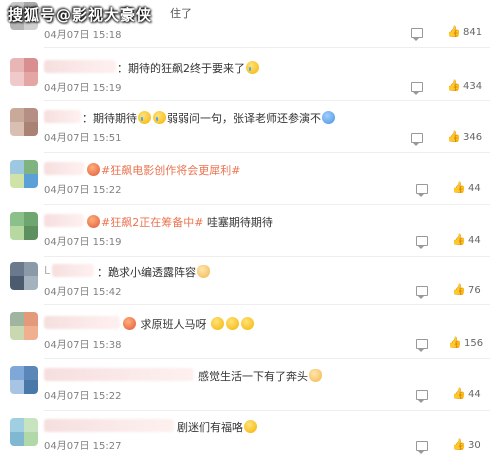  Describe the element at coordinates (474, 445) in the screenshot. I see `like-count: 30` at that location.